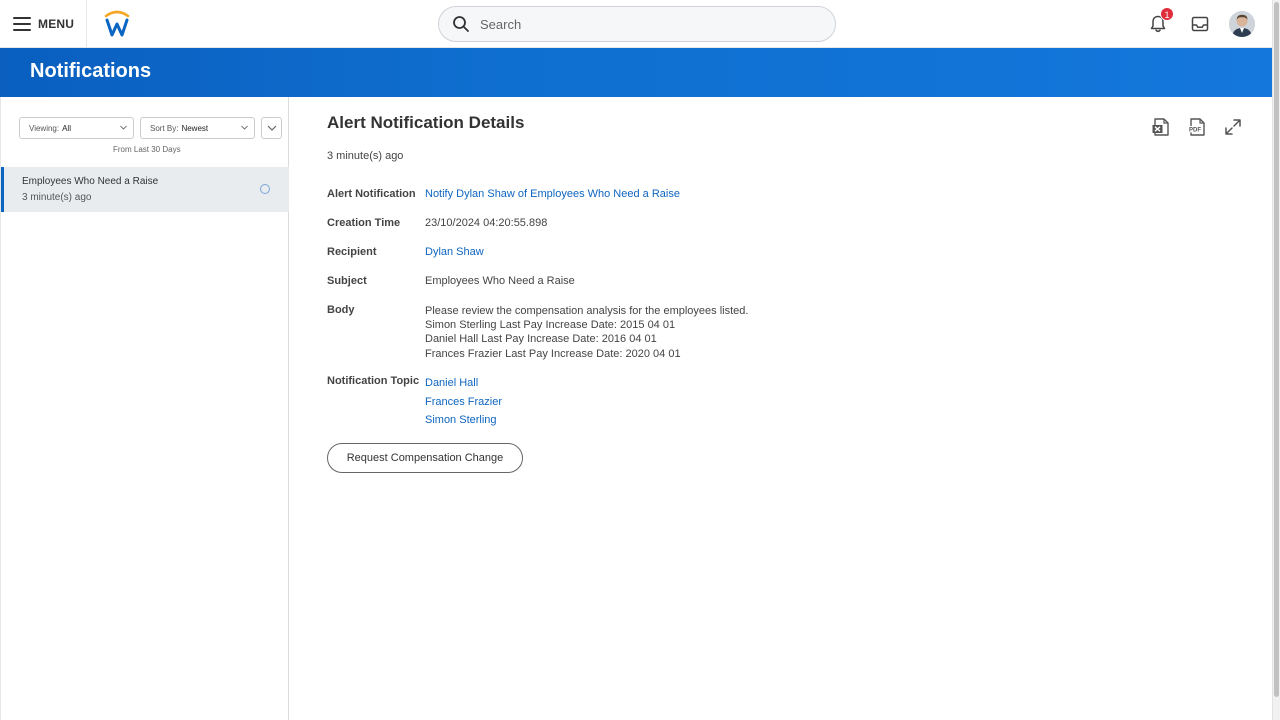 The width and height of the screenshot is (1280, 720). What do you see at coordinates (195, 128) in the screenshot?
I see `sort-value: Newest` at bounding box center [195, 128].